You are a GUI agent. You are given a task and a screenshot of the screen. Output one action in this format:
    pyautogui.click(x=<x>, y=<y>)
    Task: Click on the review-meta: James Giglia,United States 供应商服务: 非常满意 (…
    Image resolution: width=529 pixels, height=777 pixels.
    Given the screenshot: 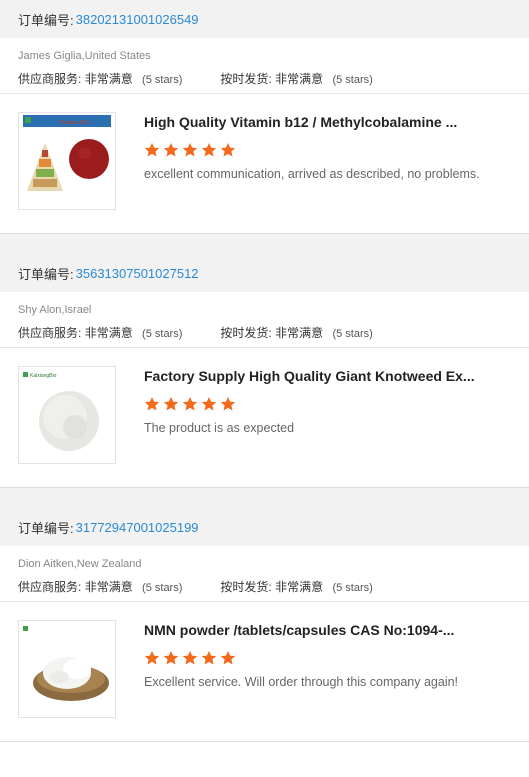 What is the action you would take?
    pyautogui.click(x=264, y=66)
    